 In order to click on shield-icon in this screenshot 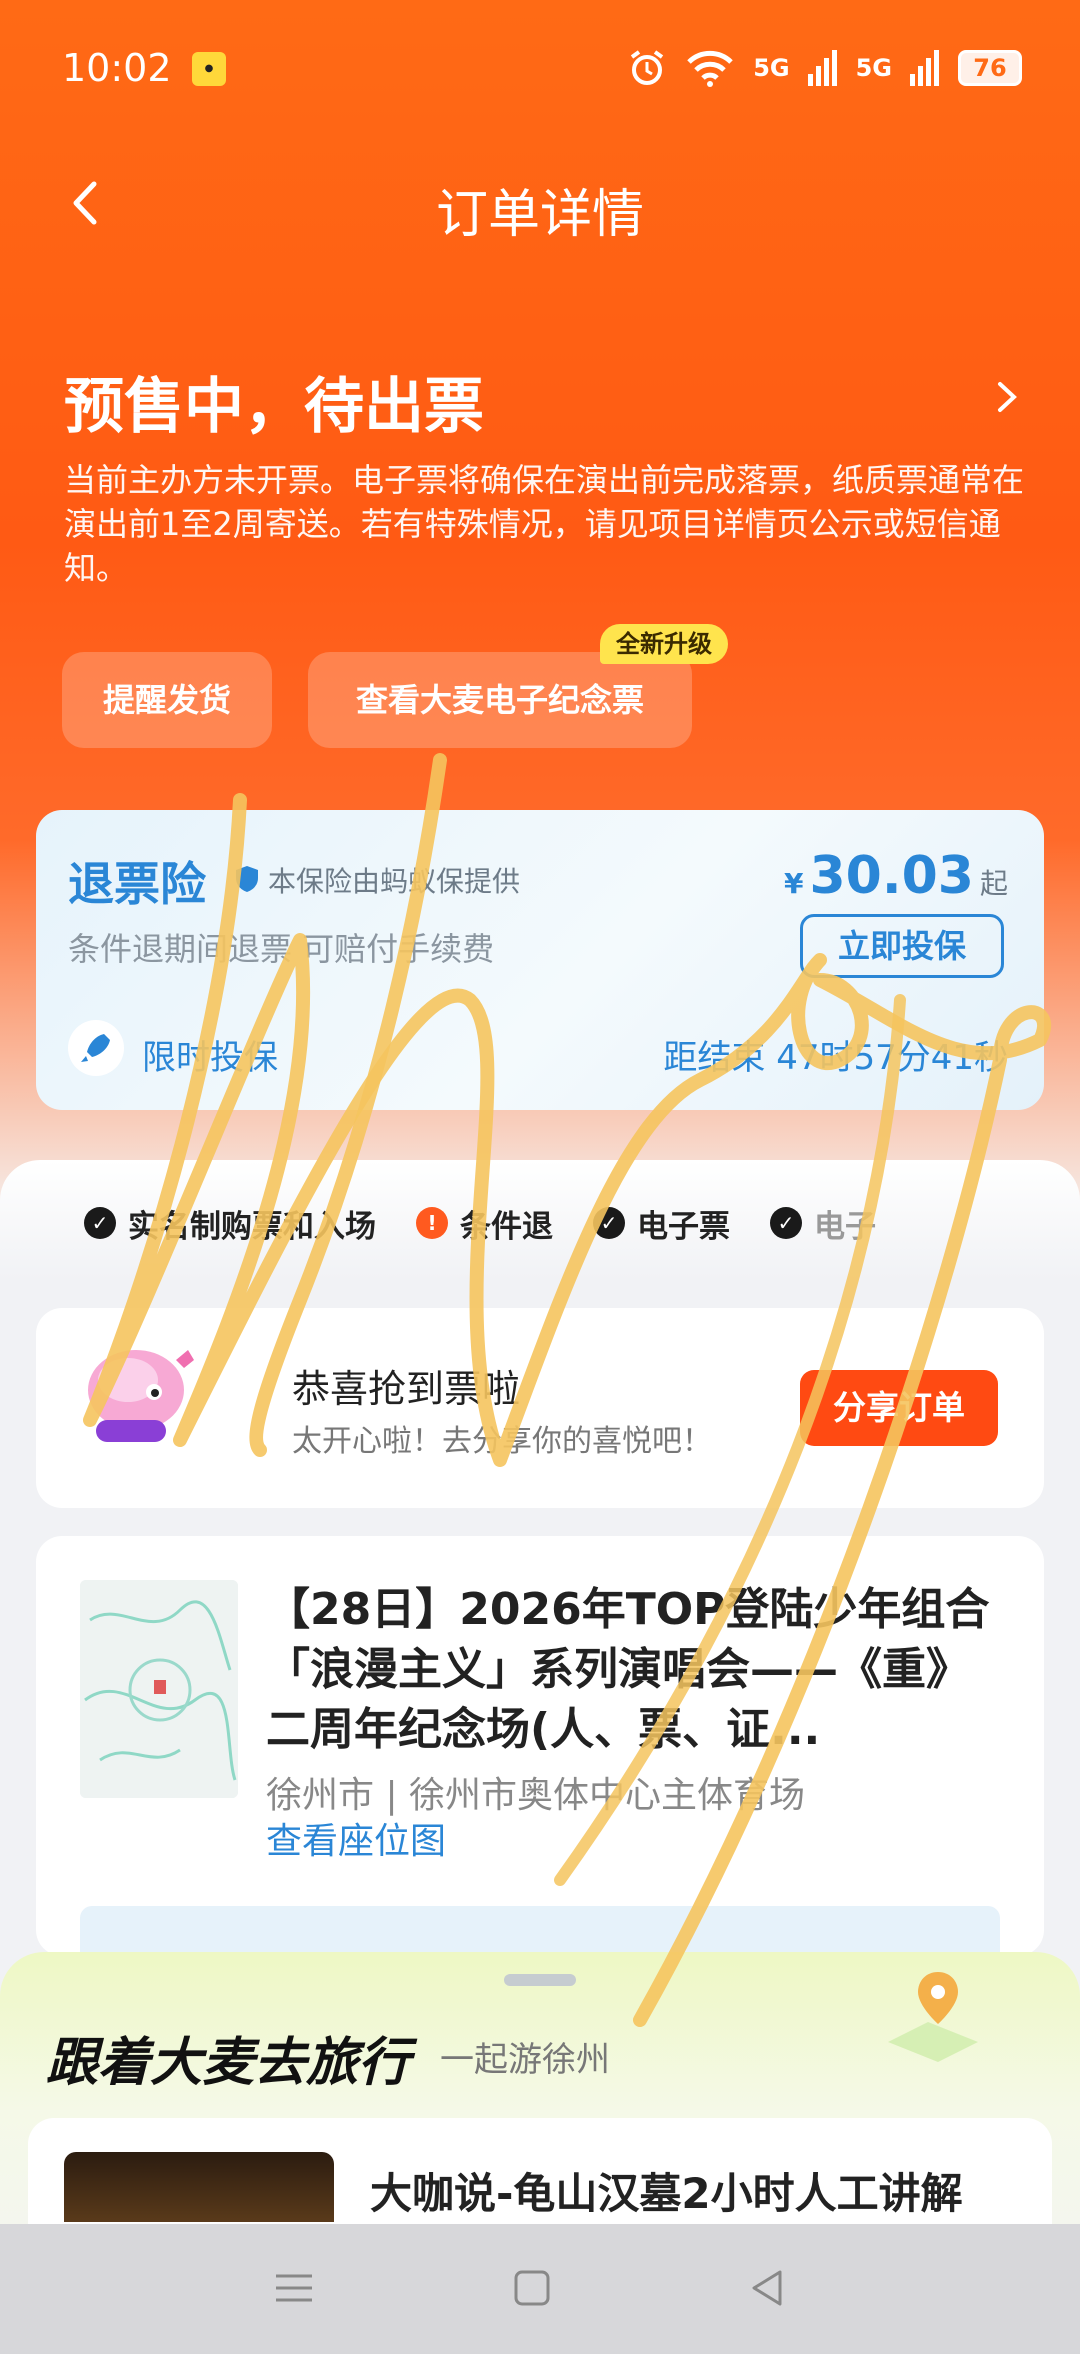, I will do `click(247, 879)`.